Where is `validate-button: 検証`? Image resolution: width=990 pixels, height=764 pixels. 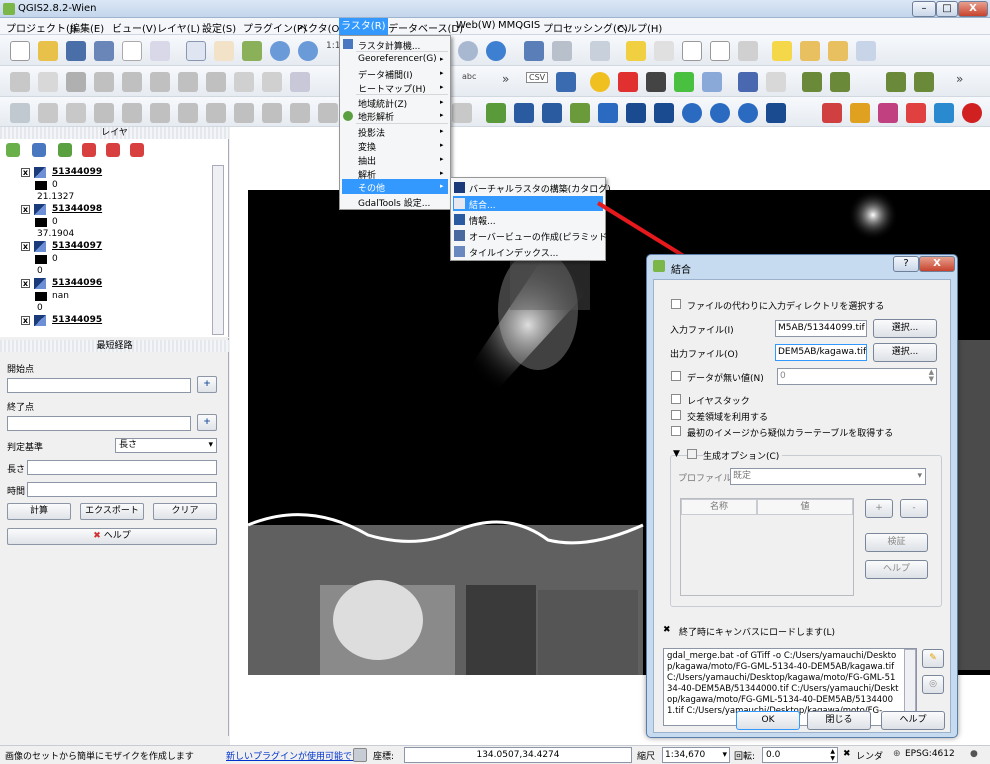 validate-button: 検証 is located at coordinates (896, 542).